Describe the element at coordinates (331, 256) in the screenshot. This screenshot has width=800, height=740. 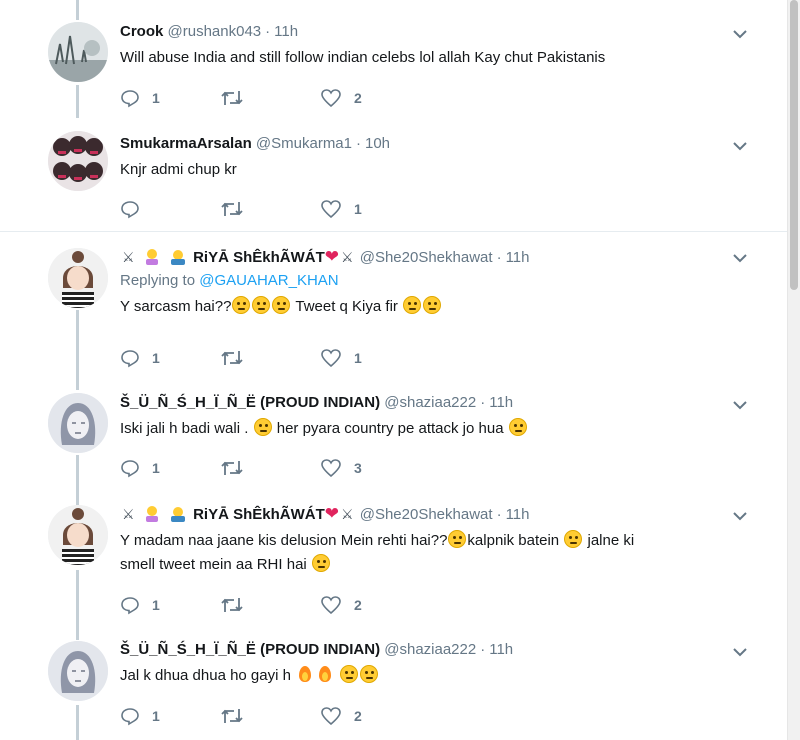
I see `heart-icon: ❤` at that location.